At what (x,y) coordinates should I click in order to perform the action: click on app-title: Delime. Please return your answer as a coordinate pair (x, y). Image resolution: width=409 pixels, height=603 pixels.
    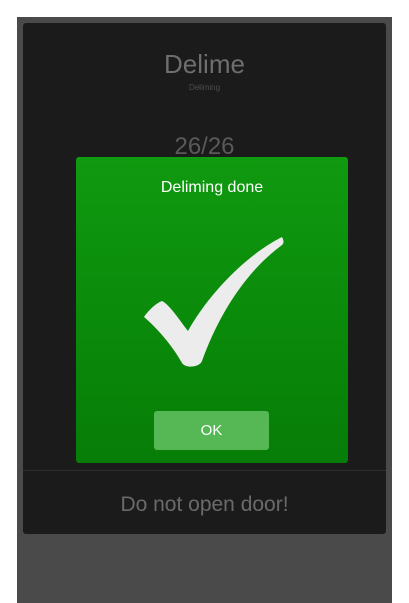
    Looking at the image, I should click on (204, 64).